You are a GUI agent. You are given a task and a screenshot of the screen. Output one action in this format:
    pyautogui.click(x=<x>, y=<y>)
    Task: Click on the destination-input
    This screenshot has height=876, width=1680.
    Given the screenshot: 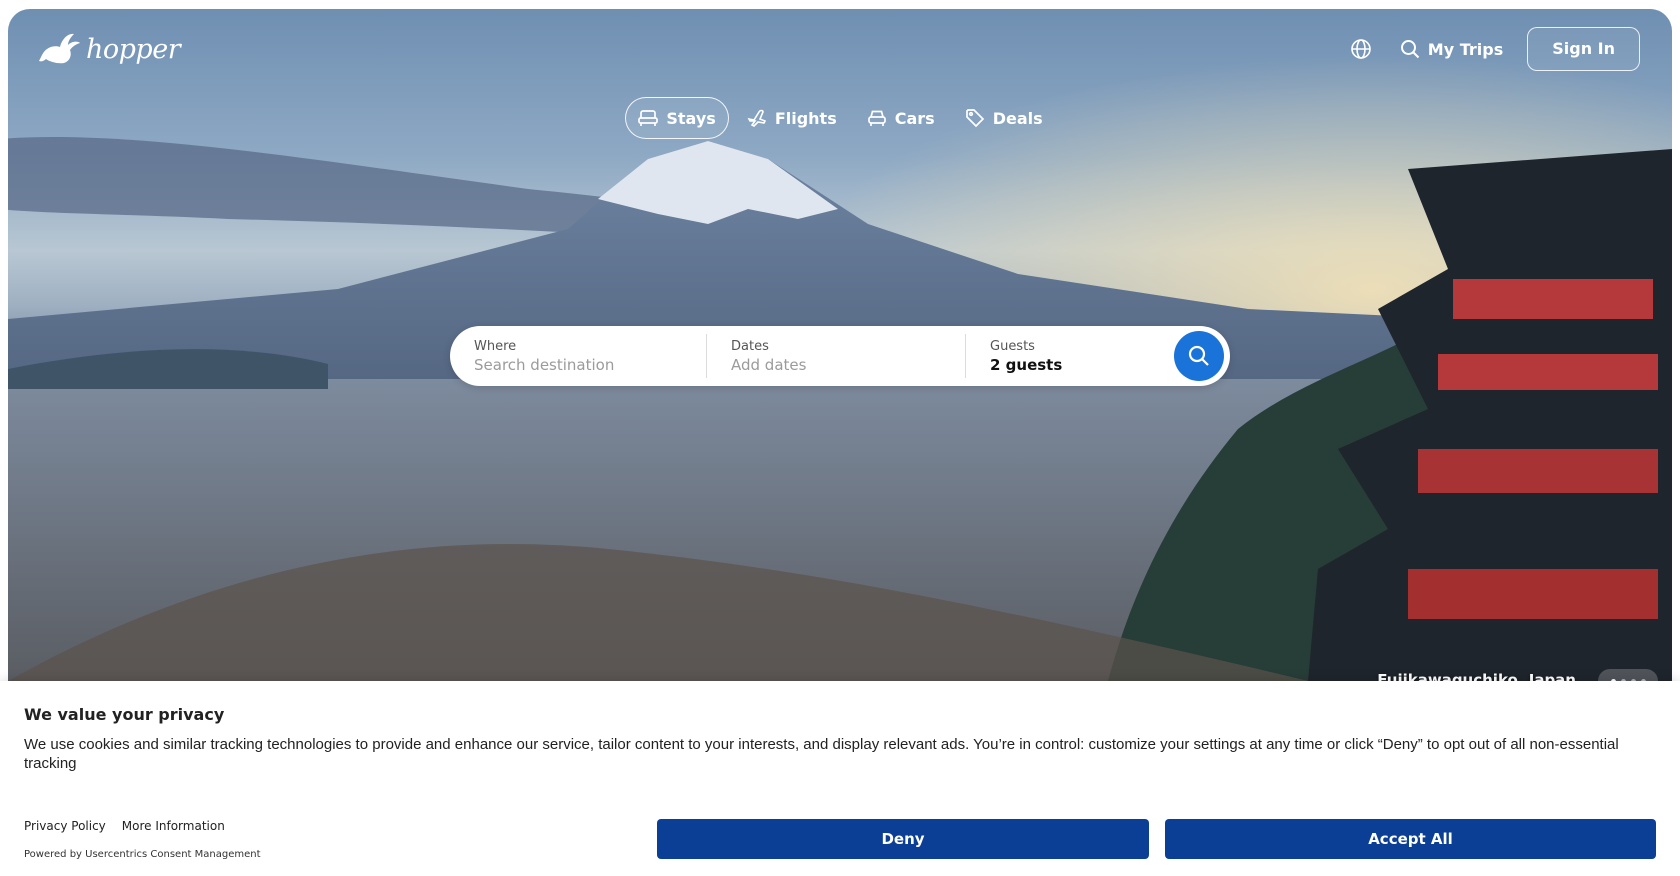 What is the action you would take?
    pyautogui.click(x=574, y=364)
    